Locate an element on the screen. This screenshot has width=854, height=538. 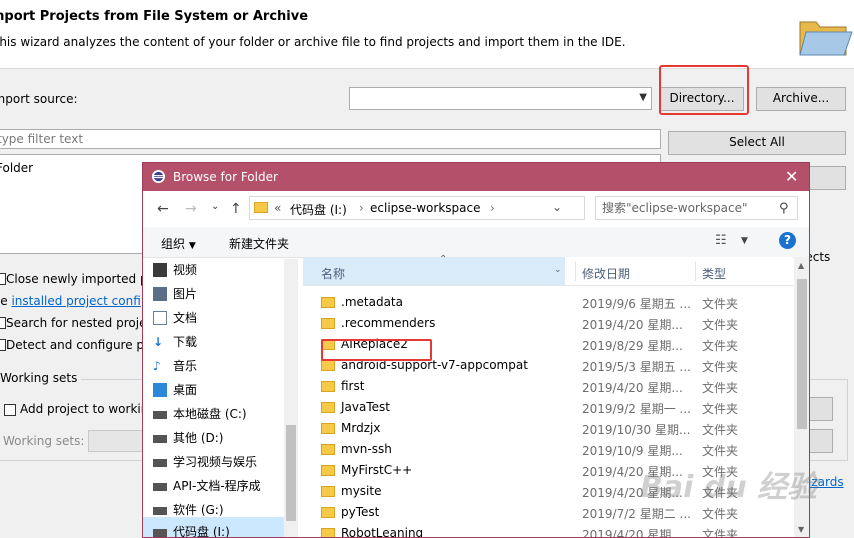
use-installed-configurators: se installed project confi is located at coordinates (70, 301).